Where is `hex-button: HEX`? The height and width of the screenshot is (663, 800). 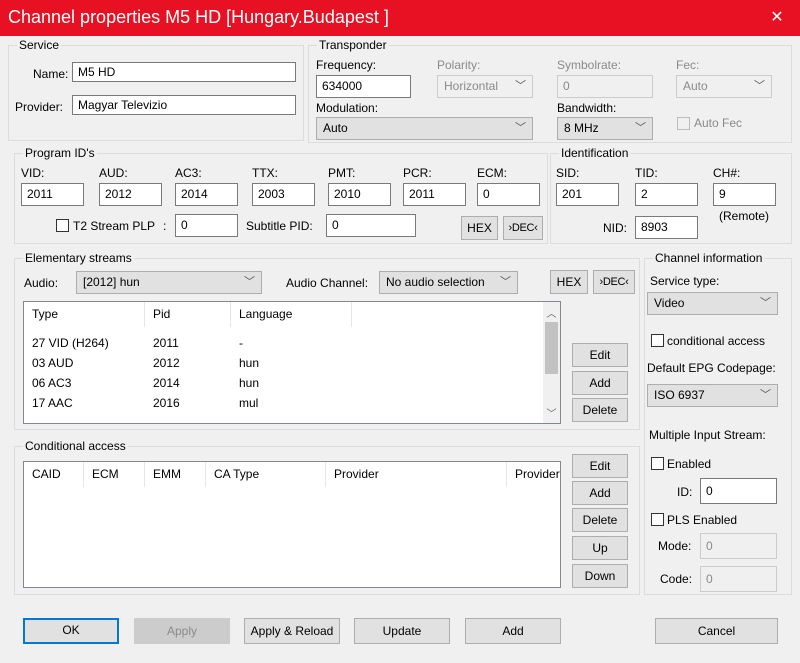
hex-button: HEX is located at coordinates (479, 228).